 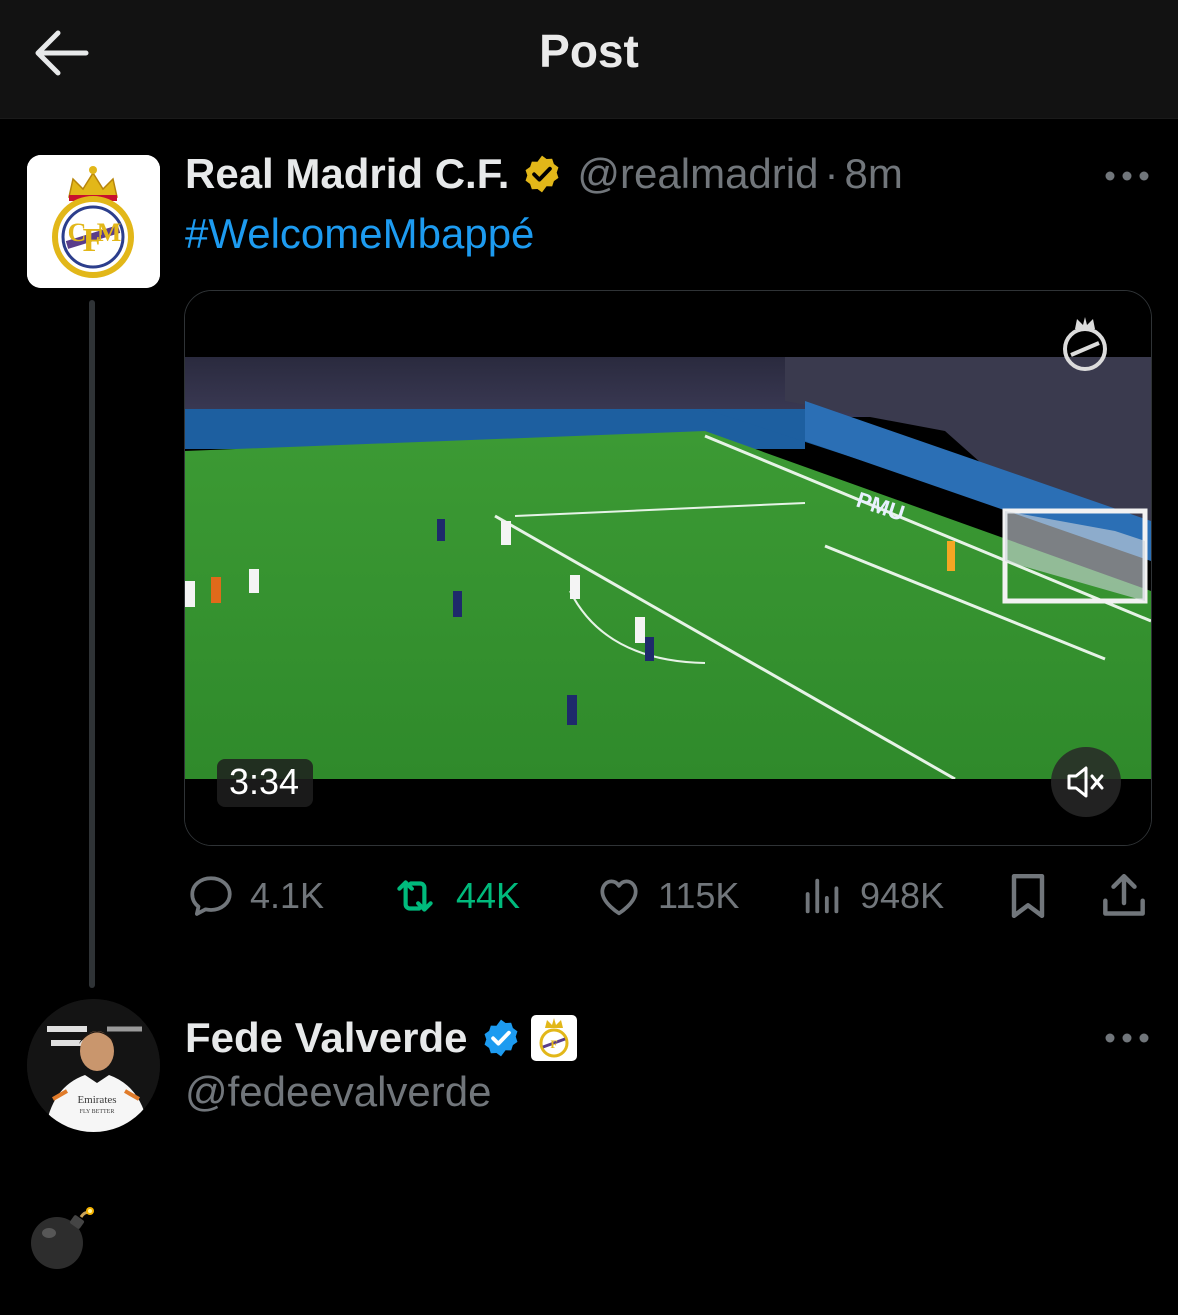 What do you see at coordinates (326, 1038) in the screenshot?
I see `reply-author-name: Fede Valverde` at bounding box center [326, 1038].